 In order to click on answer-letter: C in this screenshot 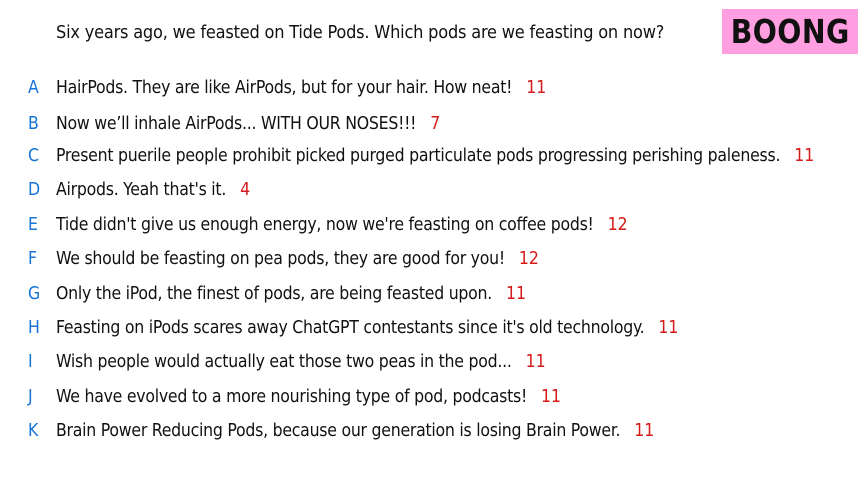, I will do `click(33, 156)`.